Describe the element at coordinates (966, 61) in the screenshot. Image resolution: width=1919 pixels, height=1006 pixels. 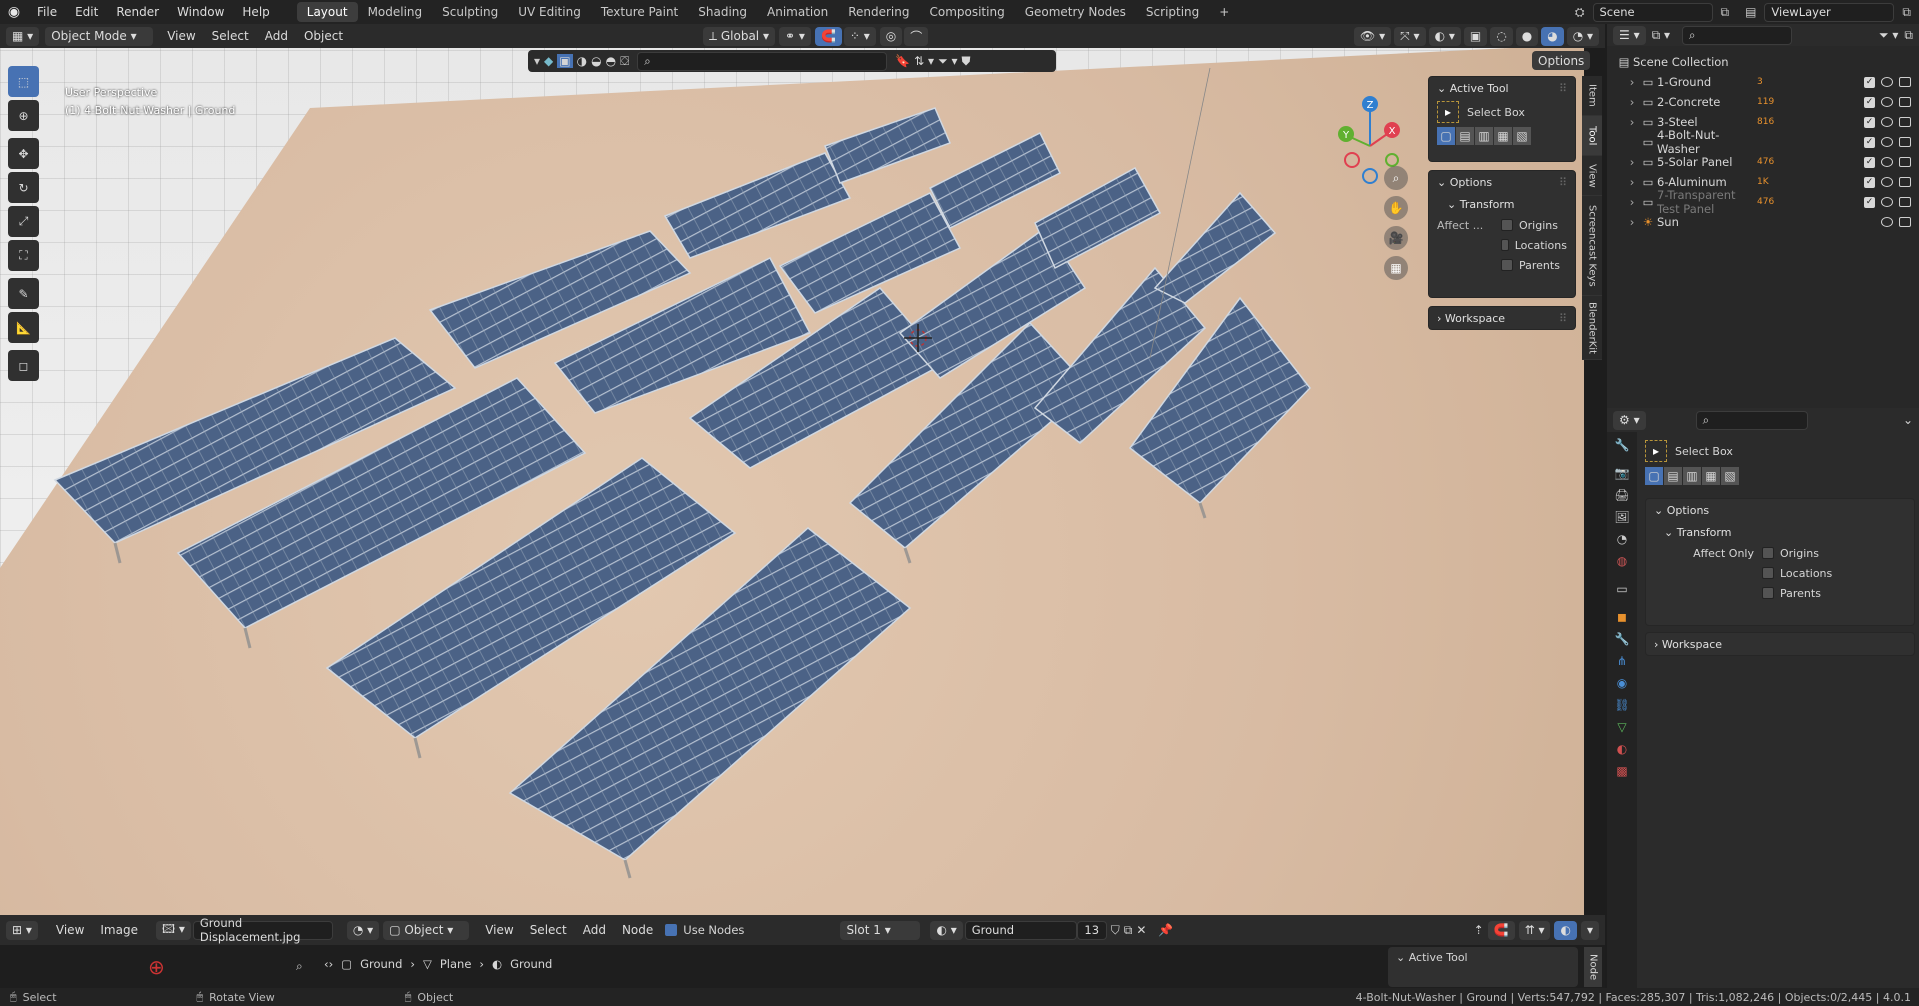
I see `shield-icon: ⛊` at that location.